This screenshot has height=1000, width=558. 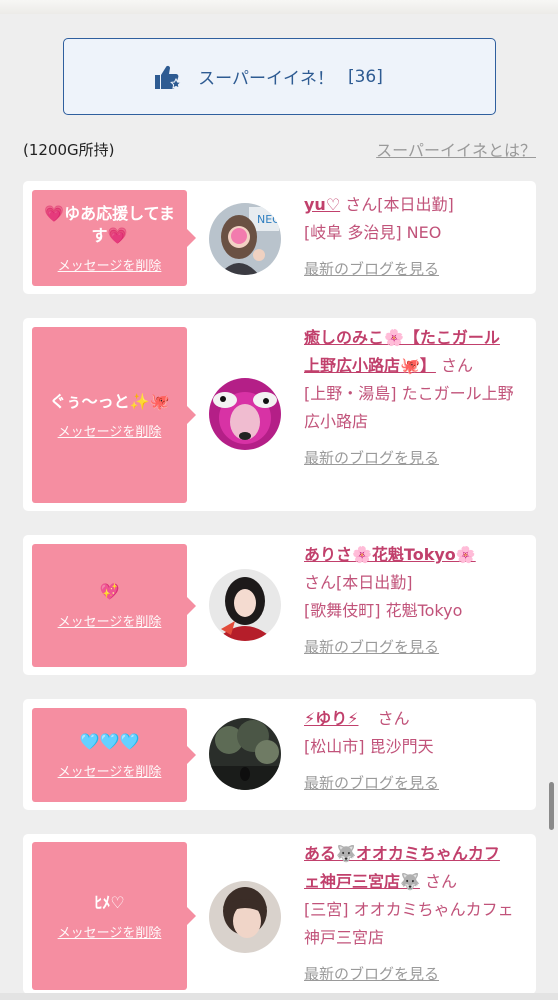 I want to click on avatar: NEO, so click(x=245, y=239).